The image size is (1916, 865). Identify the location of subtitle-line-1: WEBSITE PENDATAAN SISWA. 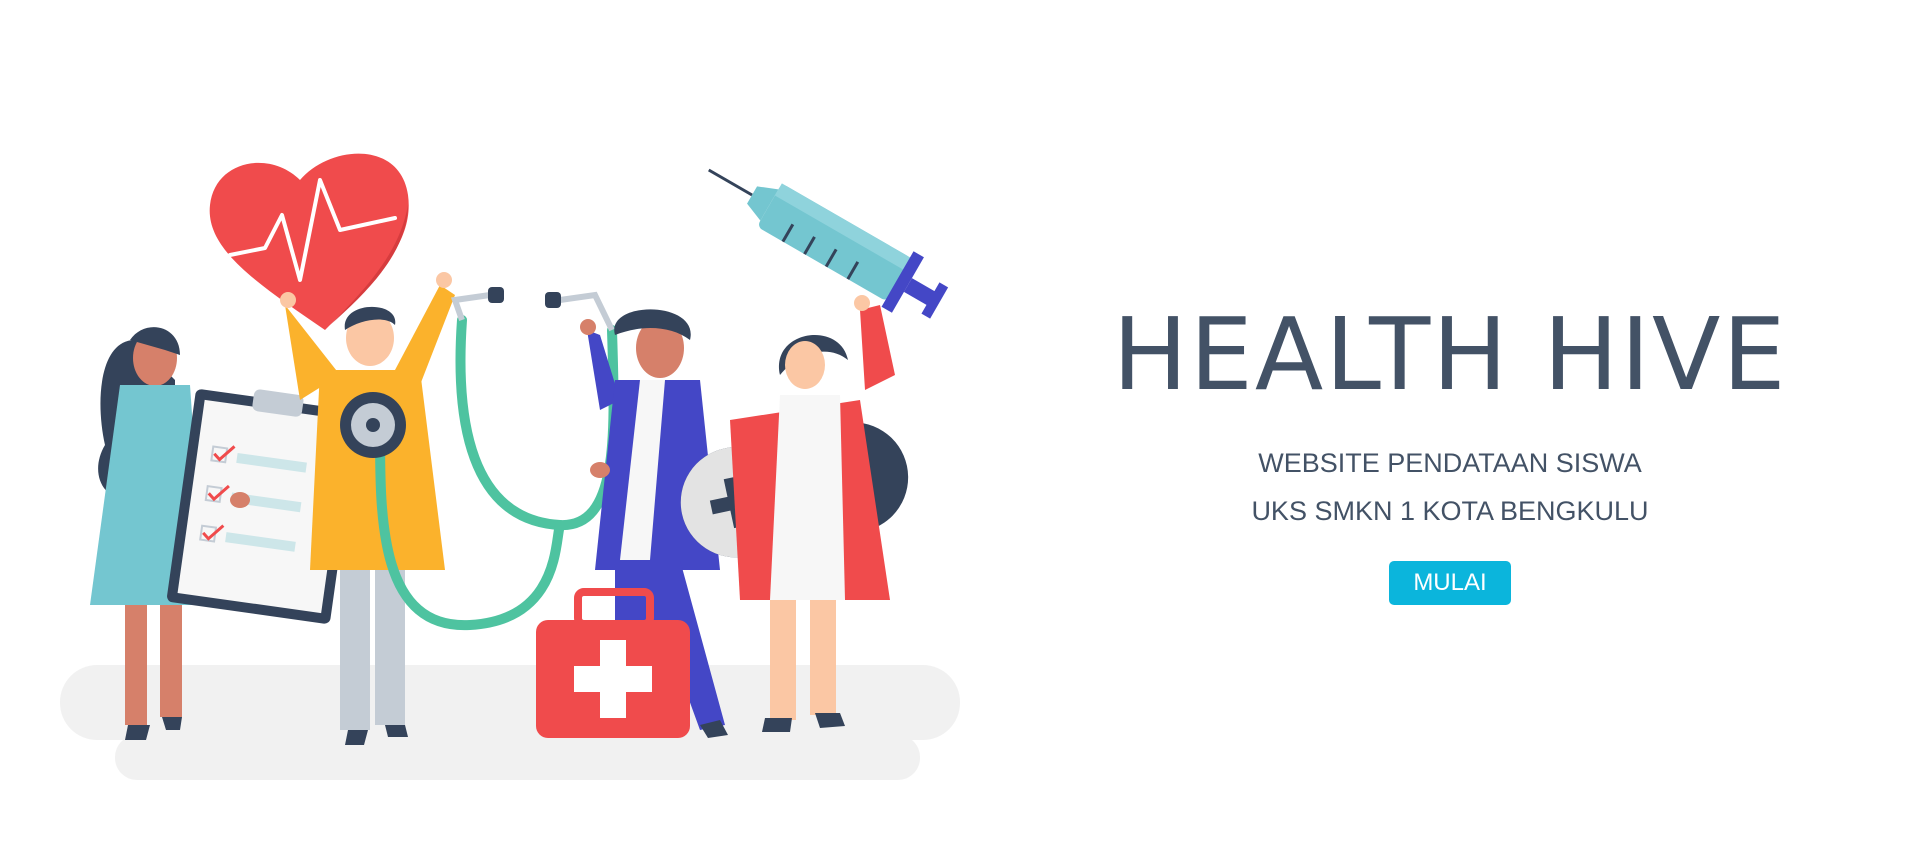
(1450, 463).